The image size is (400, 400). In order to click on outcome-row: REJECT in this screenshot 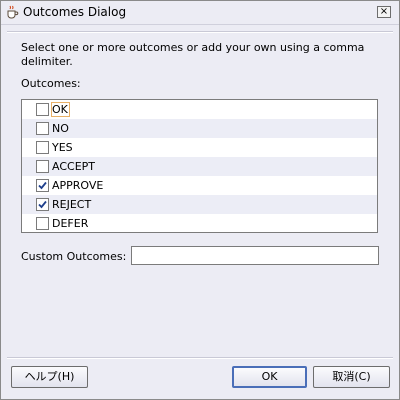, I will do `click(199, 204)`.